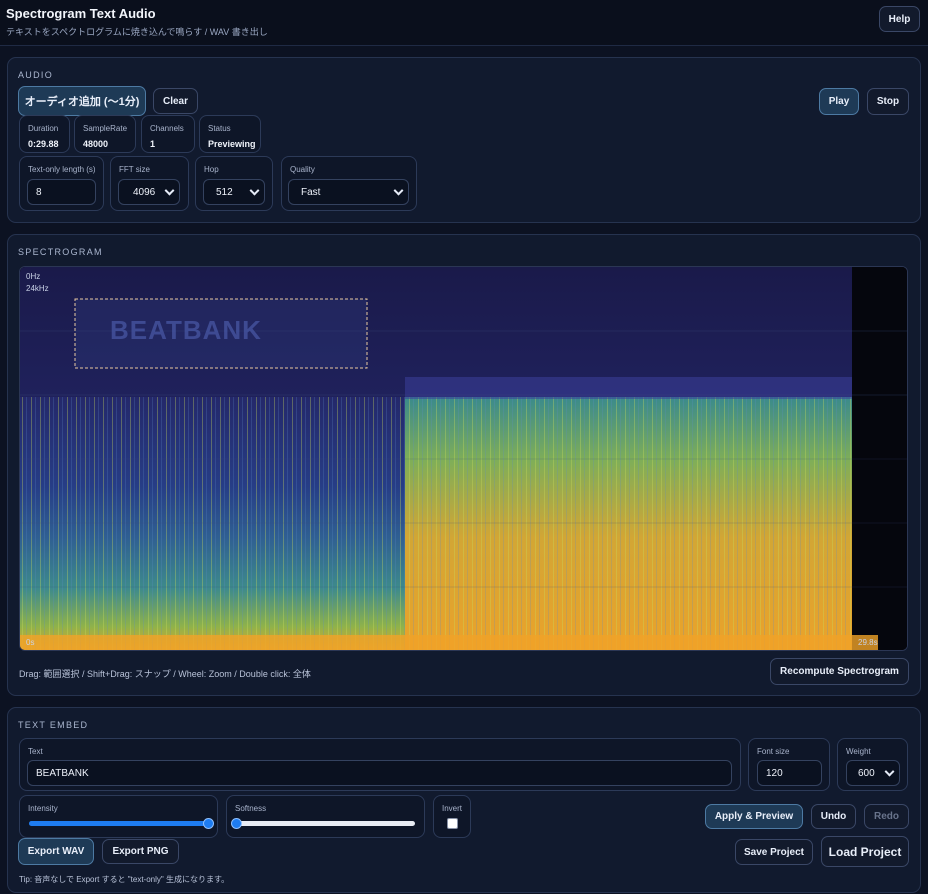 This screenshot has height=894, width=928. Describe the element at coordinates (167, 128) in the screenshot. I see `channels-label: Channels` at that location.